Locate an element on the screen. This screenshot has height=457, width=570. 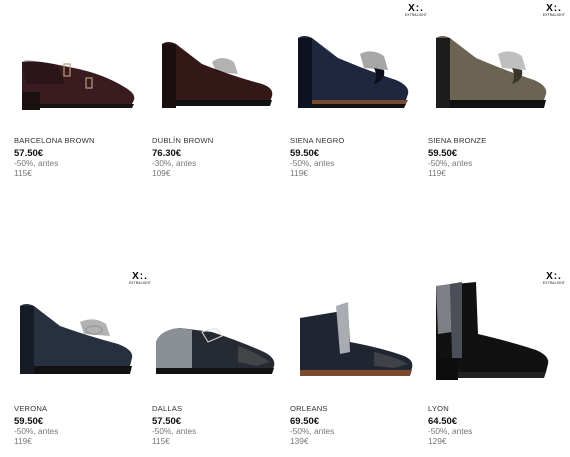
shoe-chain-loafer-illustration is located at coordinates (76, 339).